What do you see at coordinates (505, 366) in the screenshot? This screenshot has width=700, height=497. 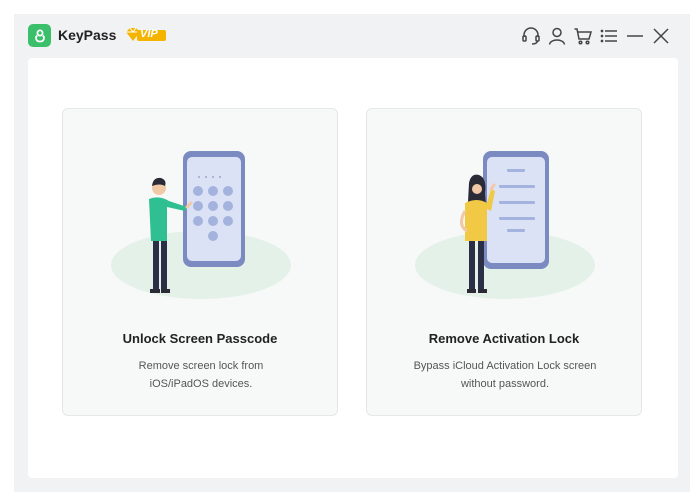 I see `card-description-line: Bypass iCloud Activation Lock screen` at bounding box center [505, 366].